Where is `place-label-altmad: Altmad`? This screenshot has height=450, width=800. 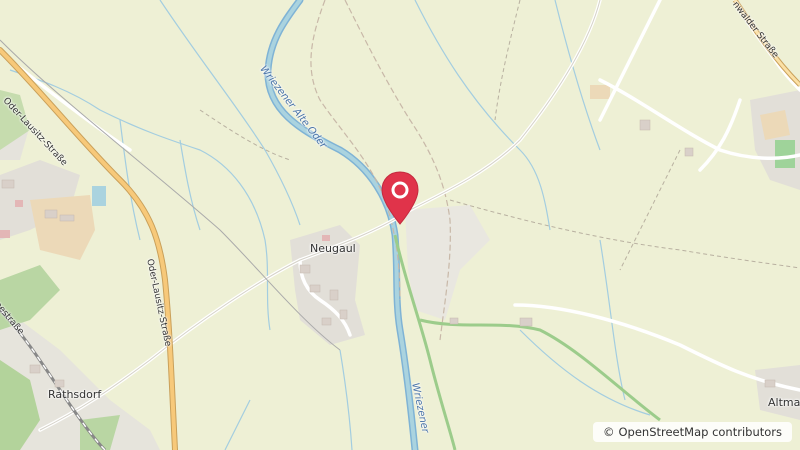
place-label-altmad: Altmad is located at coordinates (784, 402).